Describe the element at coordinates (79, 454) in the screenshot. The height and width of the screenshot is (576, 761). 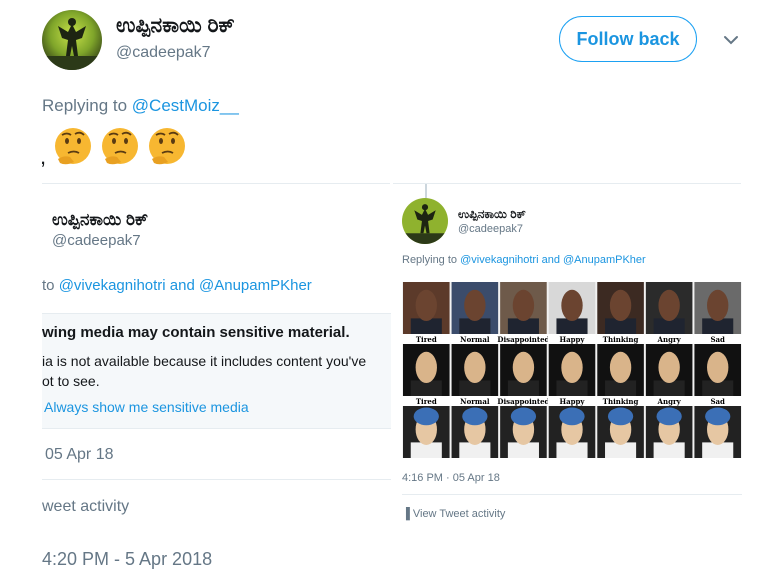
I see `embedded-date: 05 Apr 18` at that location.